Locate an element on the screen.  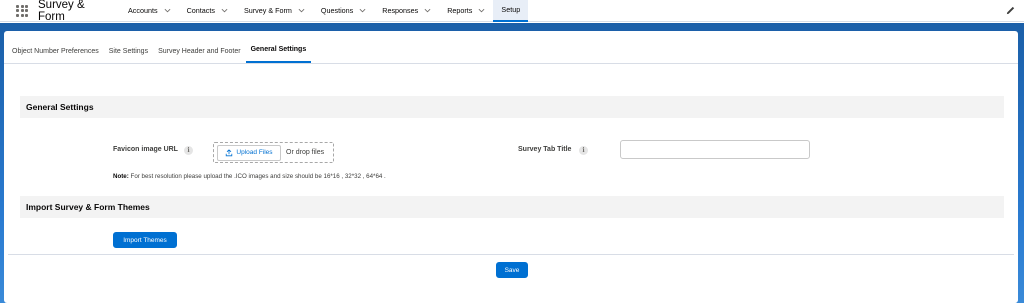
nav-item-contacts: Contacts is located at coordinates (207, 11).